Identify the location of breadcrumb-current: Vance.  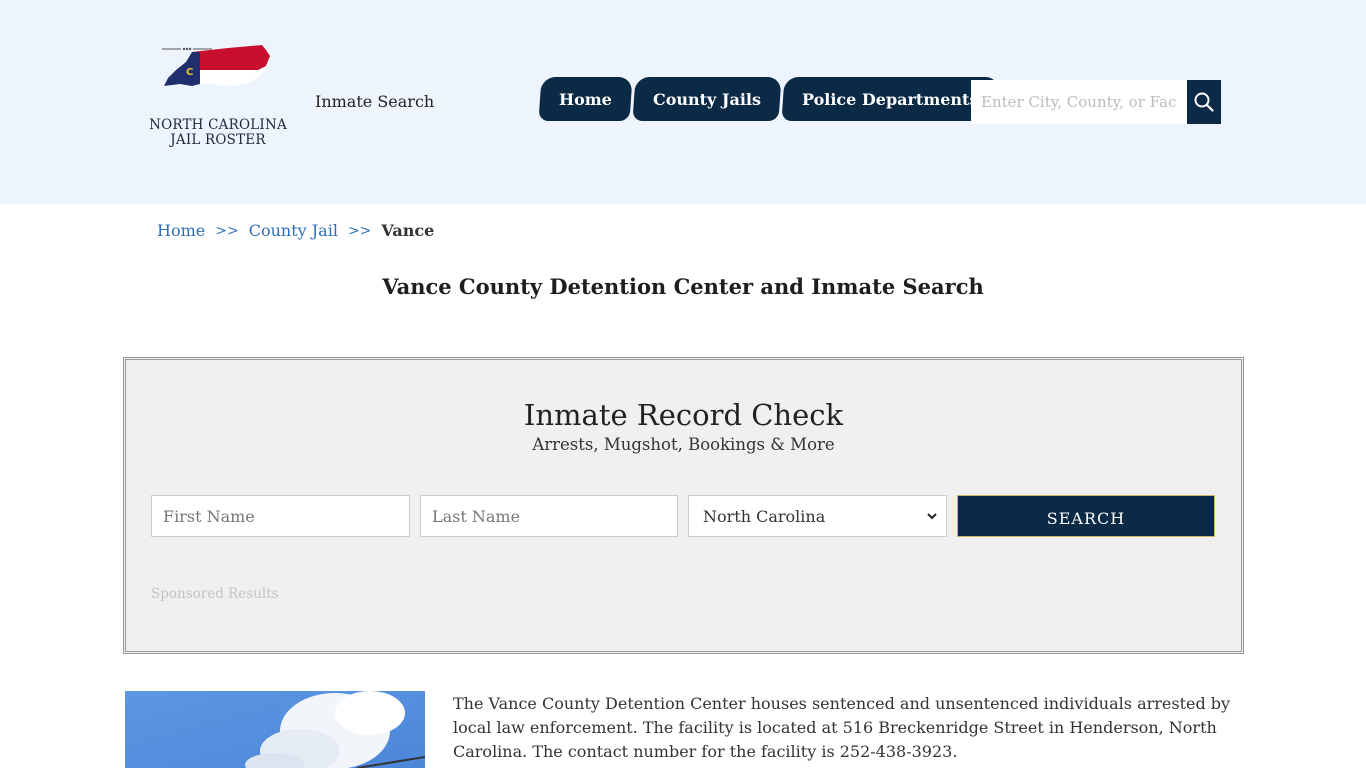
(408, 230).